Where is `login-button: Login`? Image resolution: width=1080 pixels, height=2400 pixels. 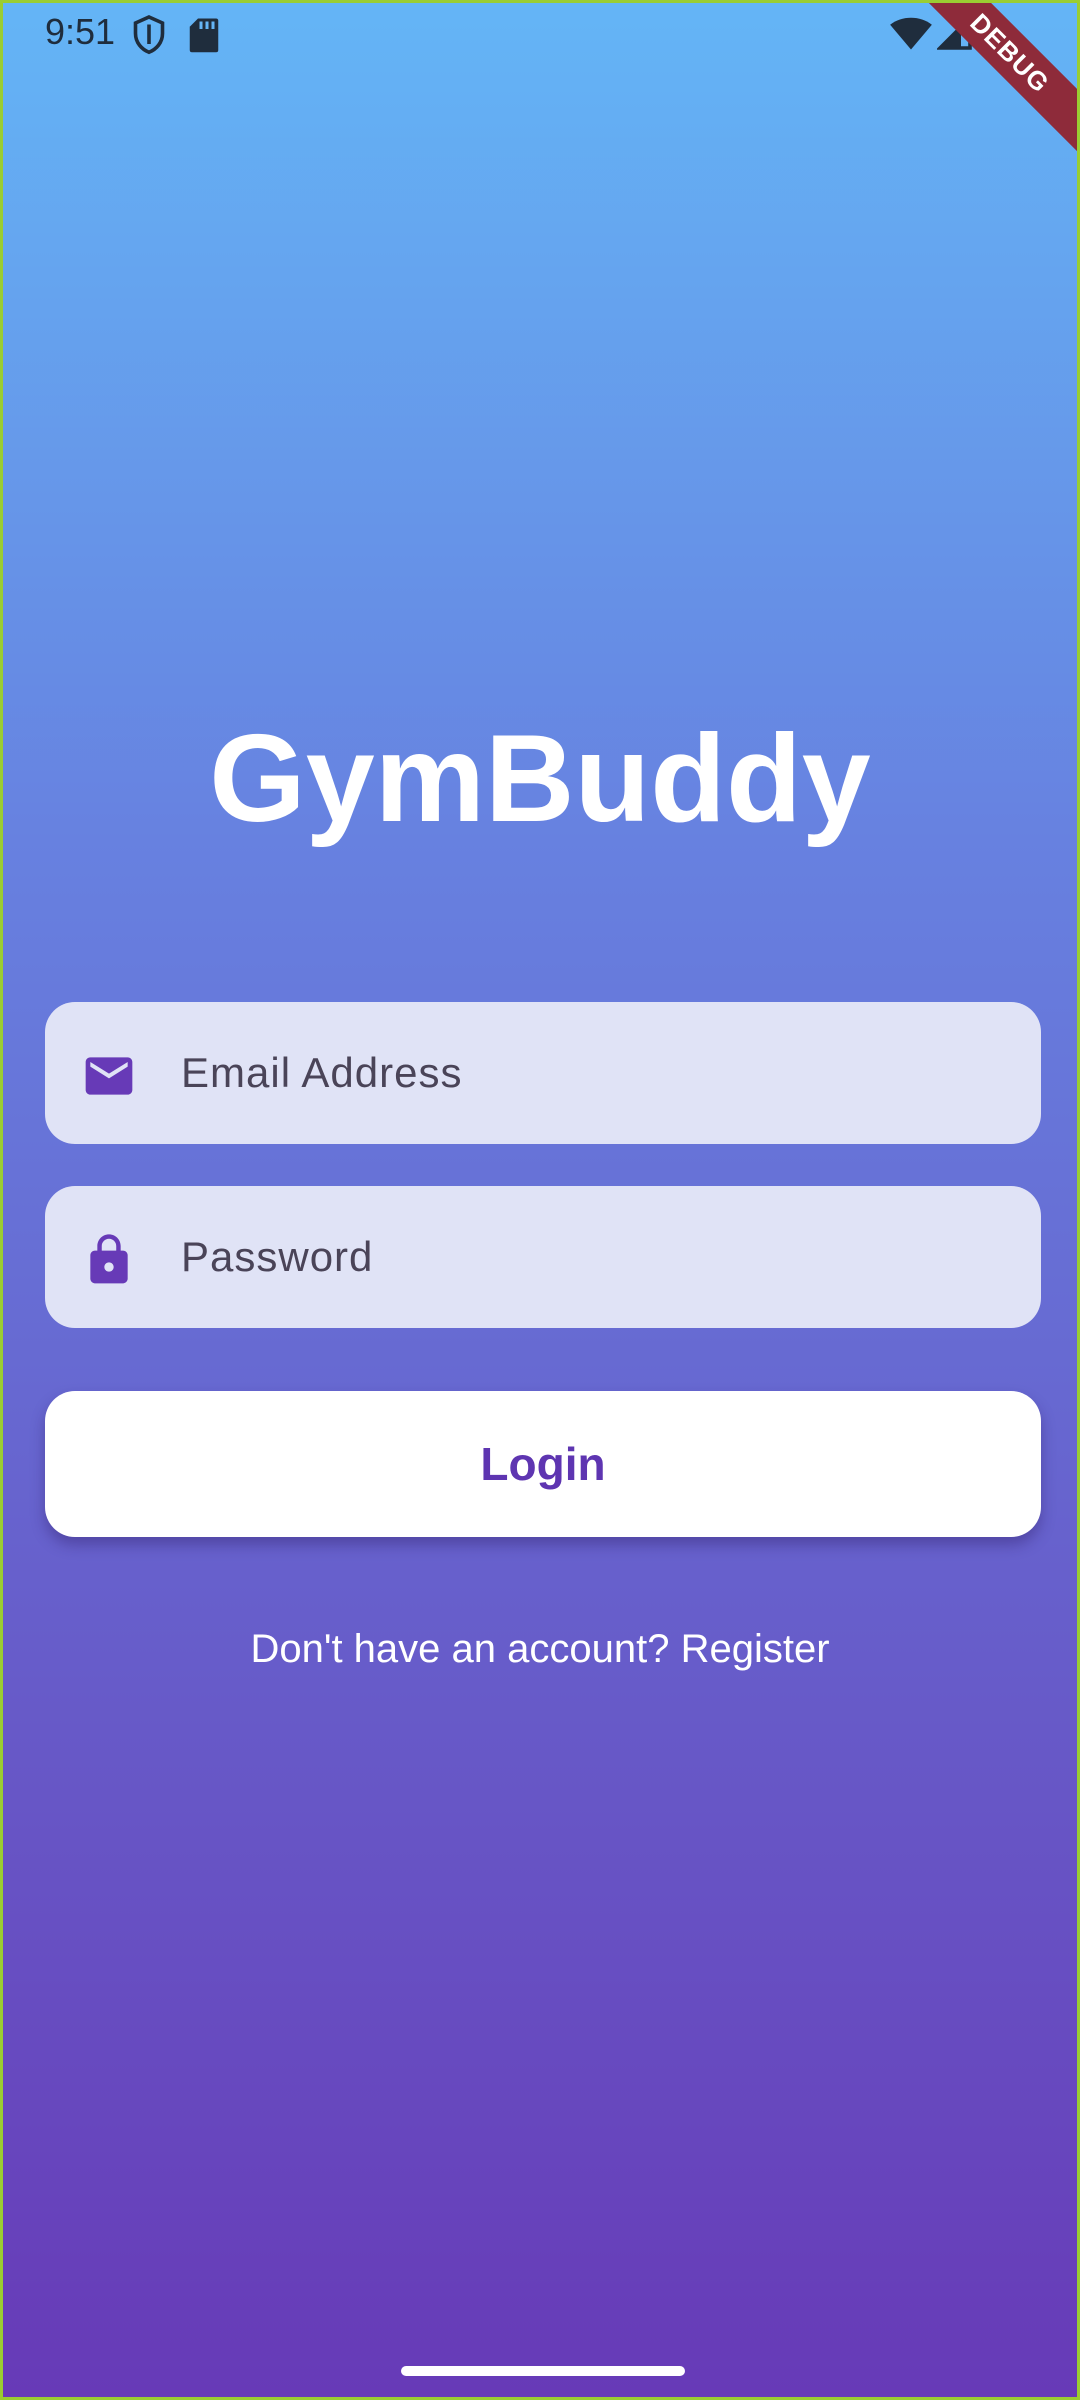 login-button: Login is located at coordinates (543, 1464).